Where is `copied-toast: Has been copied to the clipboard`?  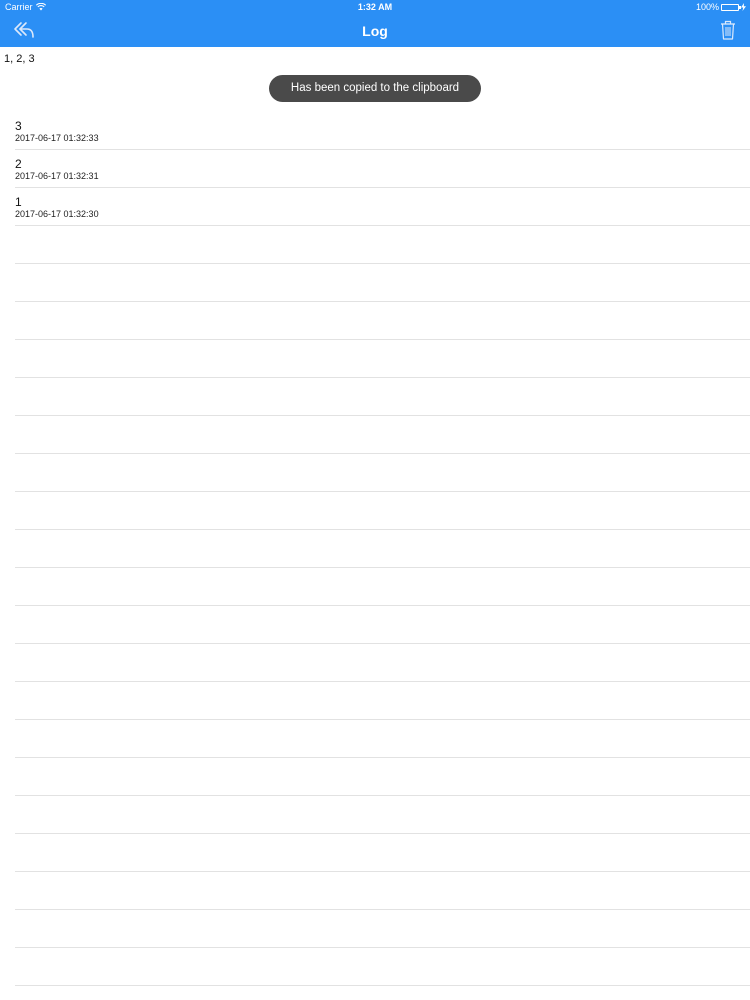
copied-toast: Has been copied to the clipboard is located at coordinates (375, 88).